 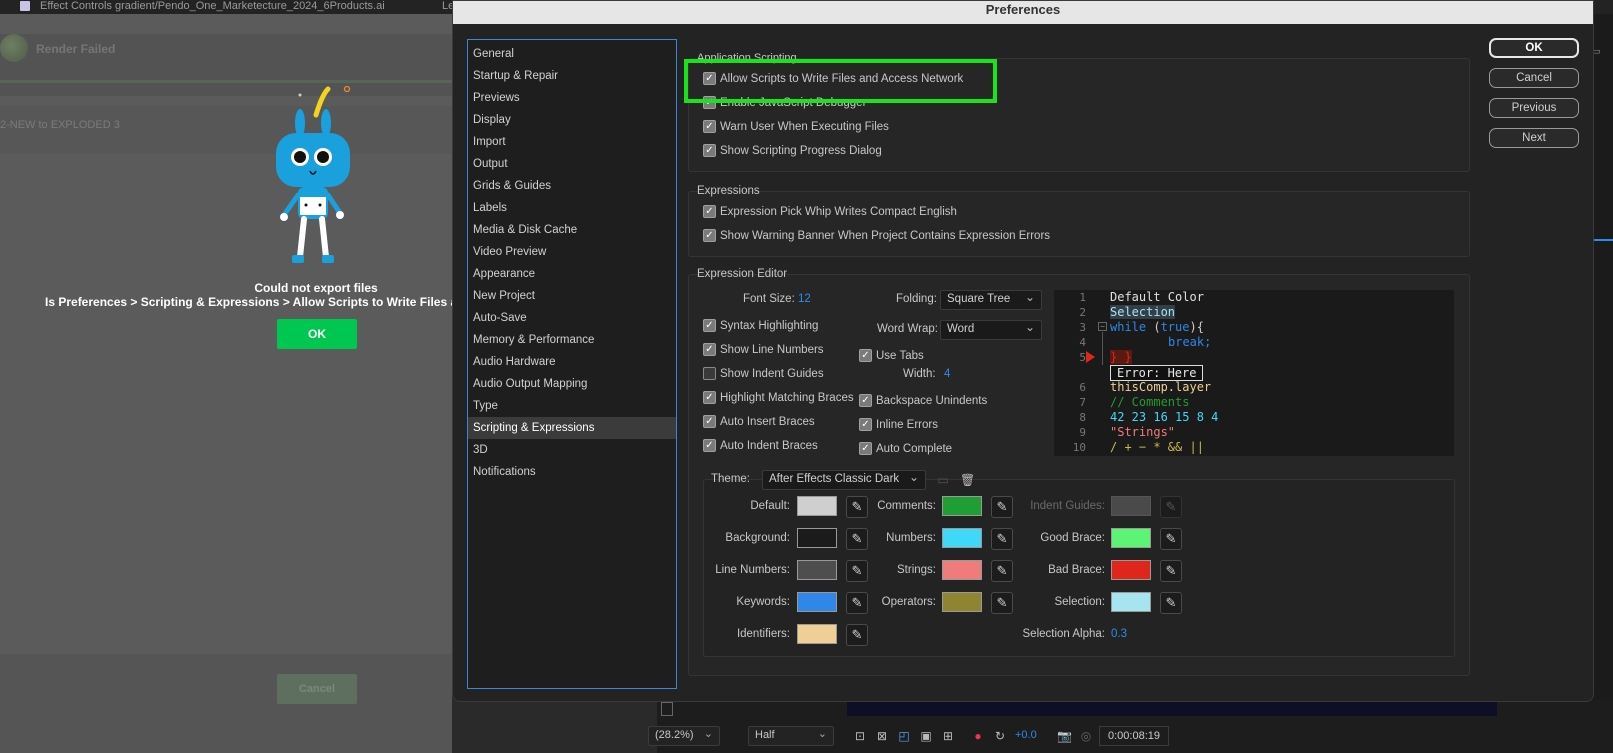 I want to click on grid-guides-icon: ⊞, so click(x=948, y=736).